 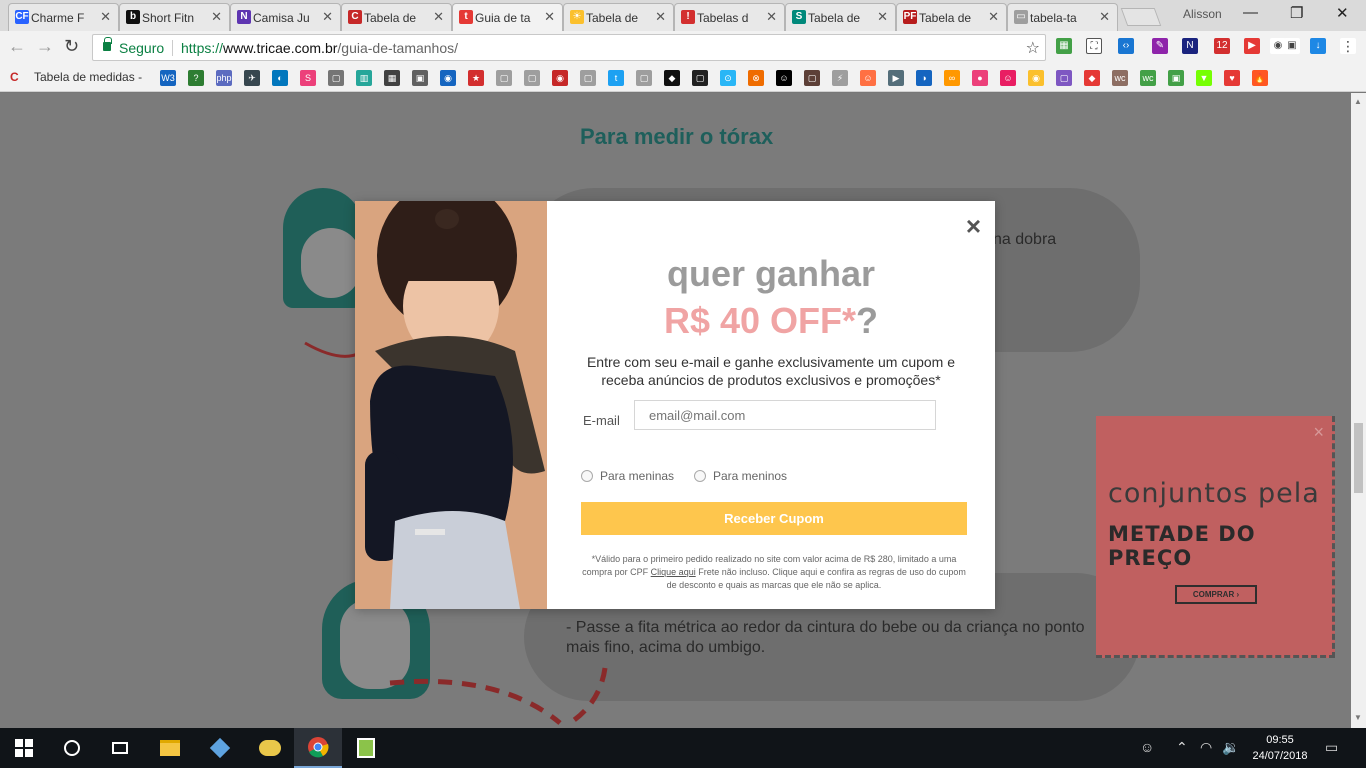 What do you see at coordinates (120, 748) in the screenshot?
I see `task-view-icon` at bounding box center [120, 748].